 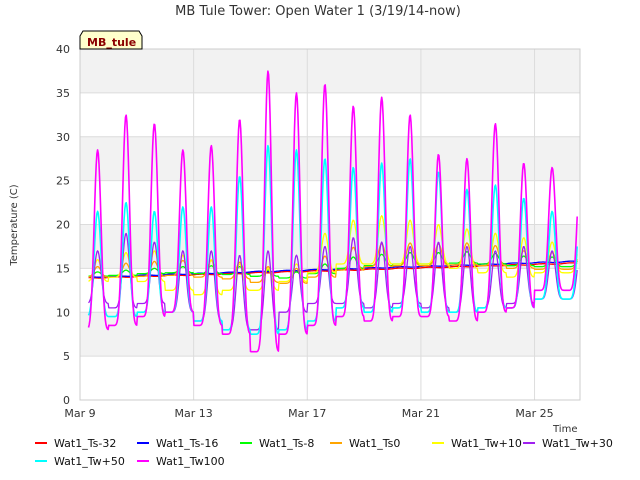 I want to click on x-tick-label: Mar 13, so click(x=194, y=413).